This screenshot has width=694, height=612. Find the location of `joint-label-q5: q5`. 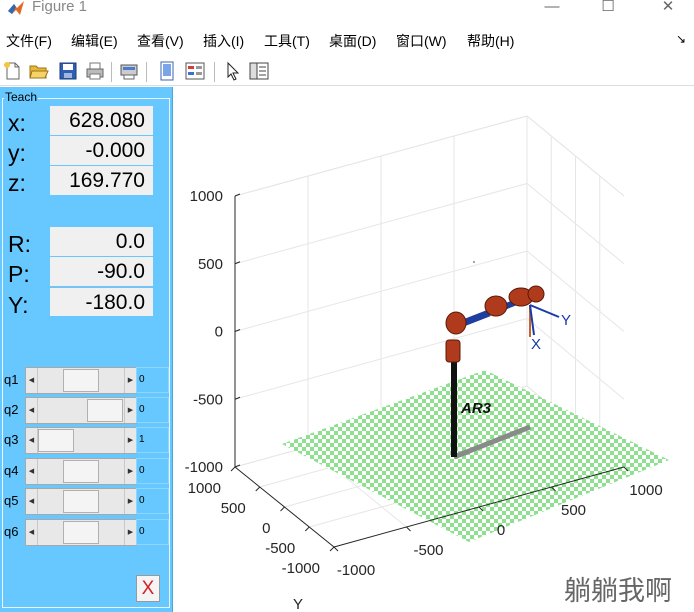

joint-label-q5: q5 is located at coordinates (11, 500).